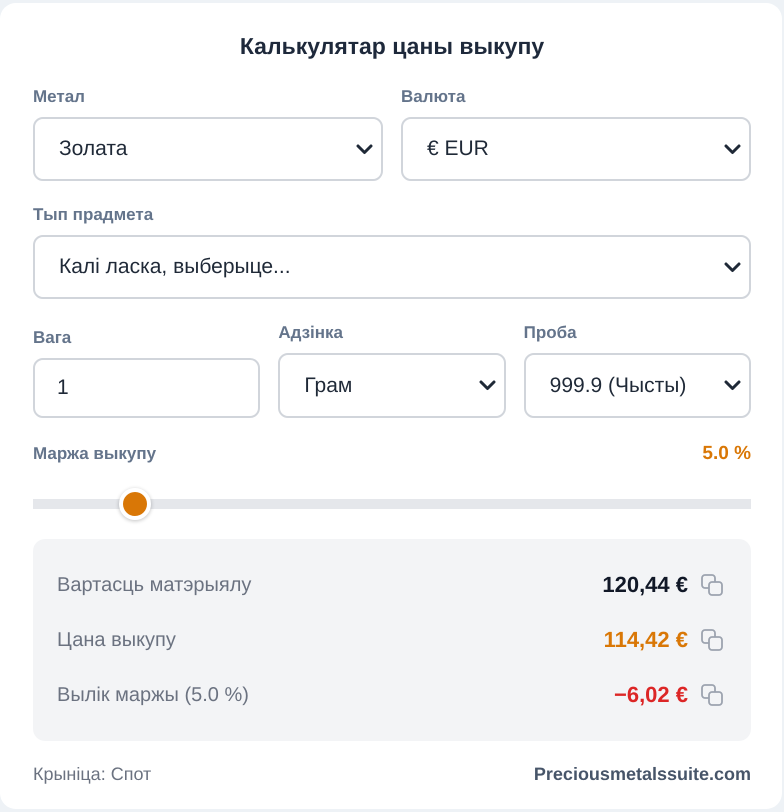 This screenshot has width=784, height=812. I want to click on dropdown-field: € EUR, so click(576, 149).